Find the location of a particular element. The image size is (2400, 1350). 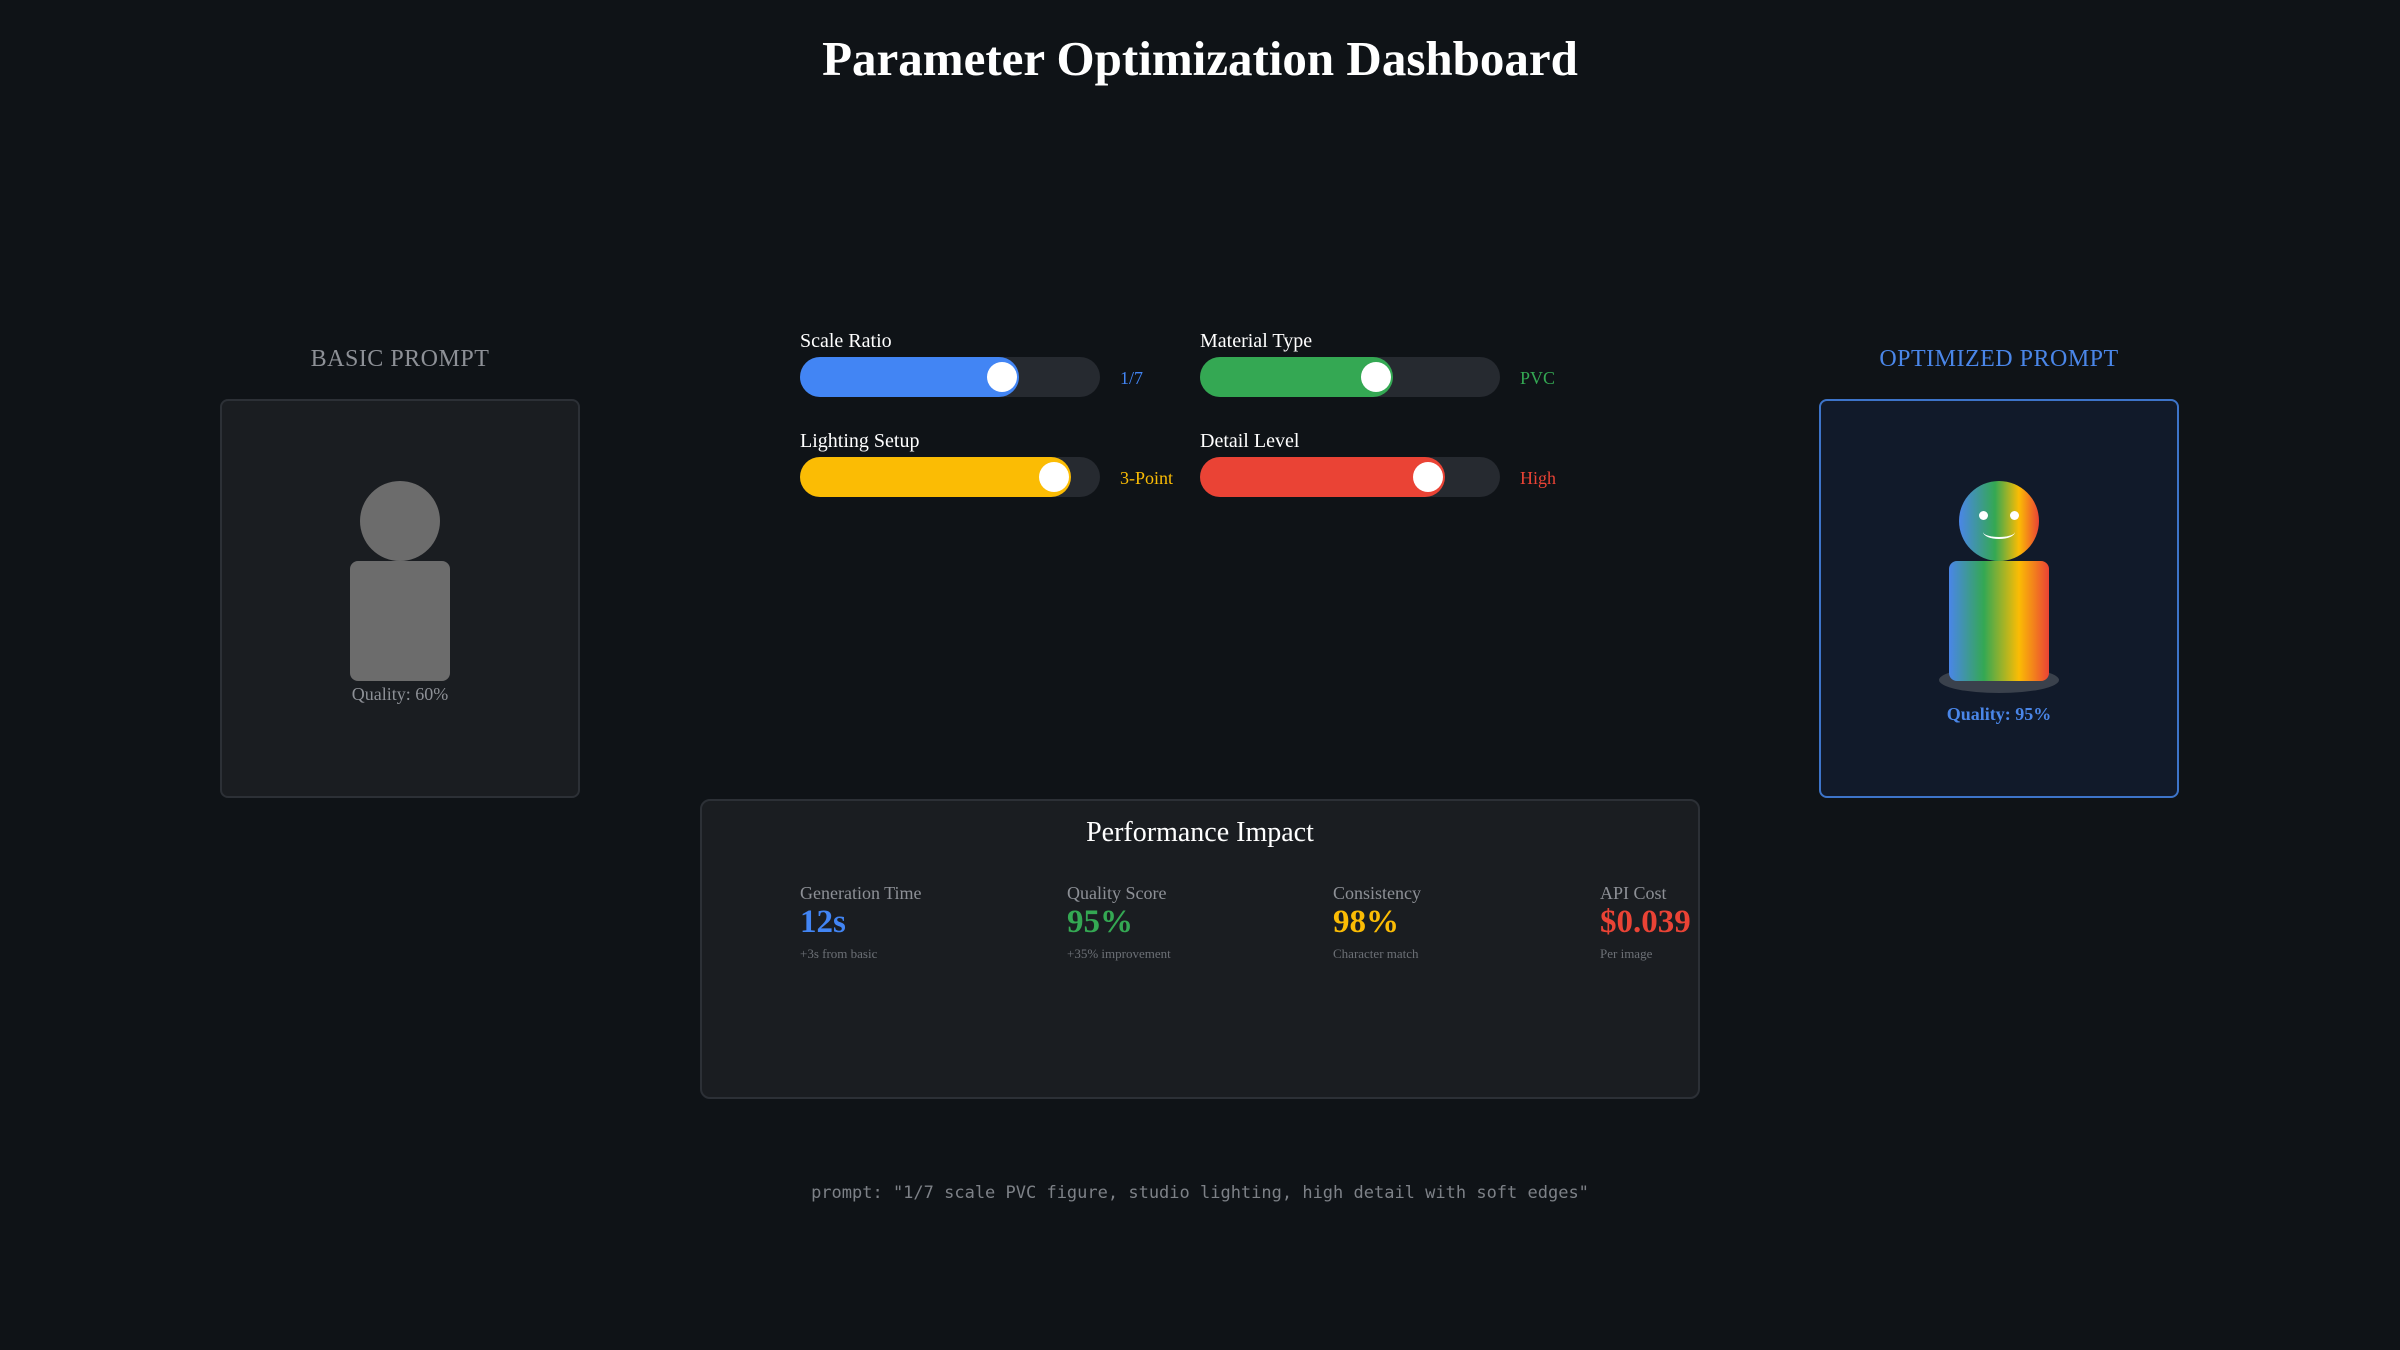

metric-quality-score: Quality Score 95% +35% improvement is located at coordinates (1187, 922).